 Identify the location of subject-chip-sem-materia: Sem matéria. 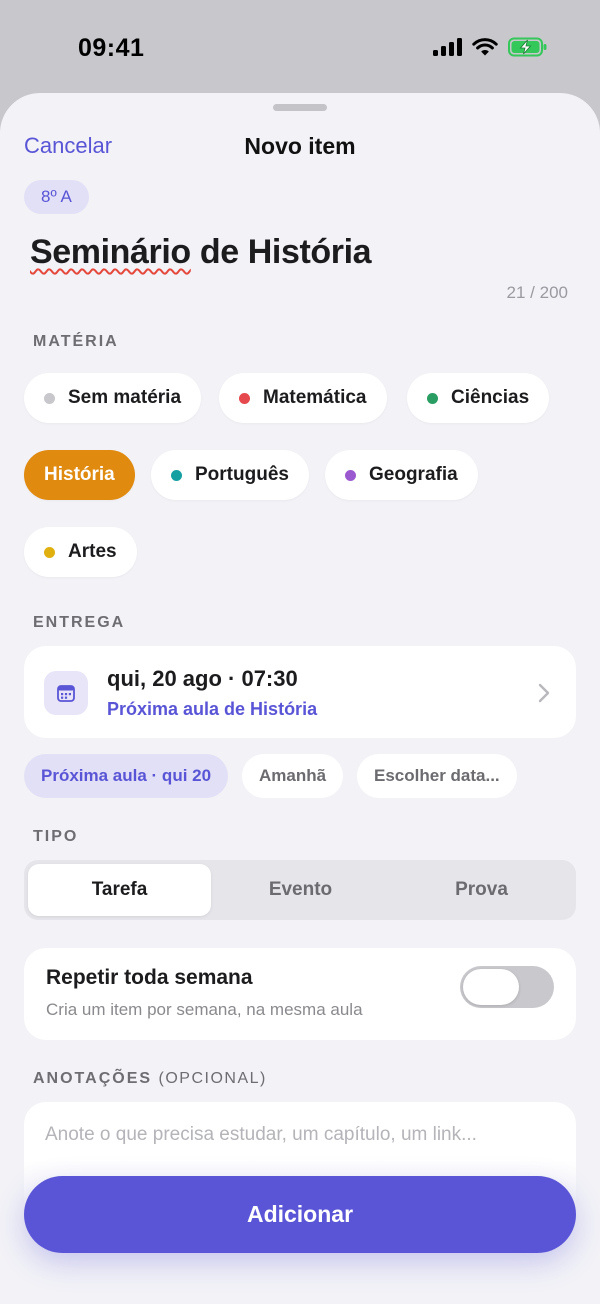
(113, 398).